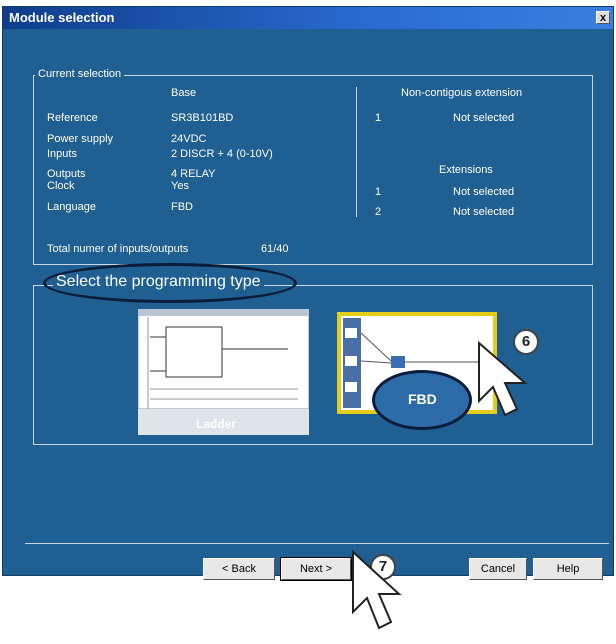  What do you see at coordinates (498, 569) in the screenshot?
I see `cancel-button: Cancel` at bounding box center [498, 569].